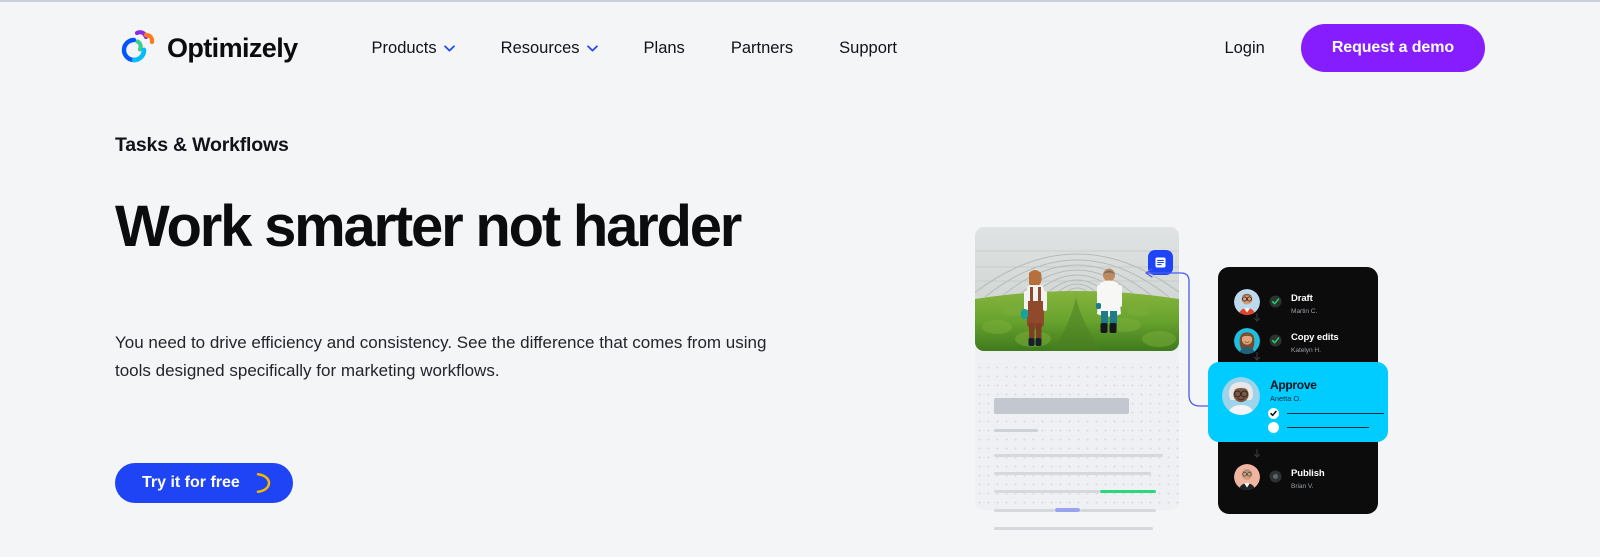 The image size is (1600, 557). I want to click on brand-name: Optimizely, so click(232, 47).